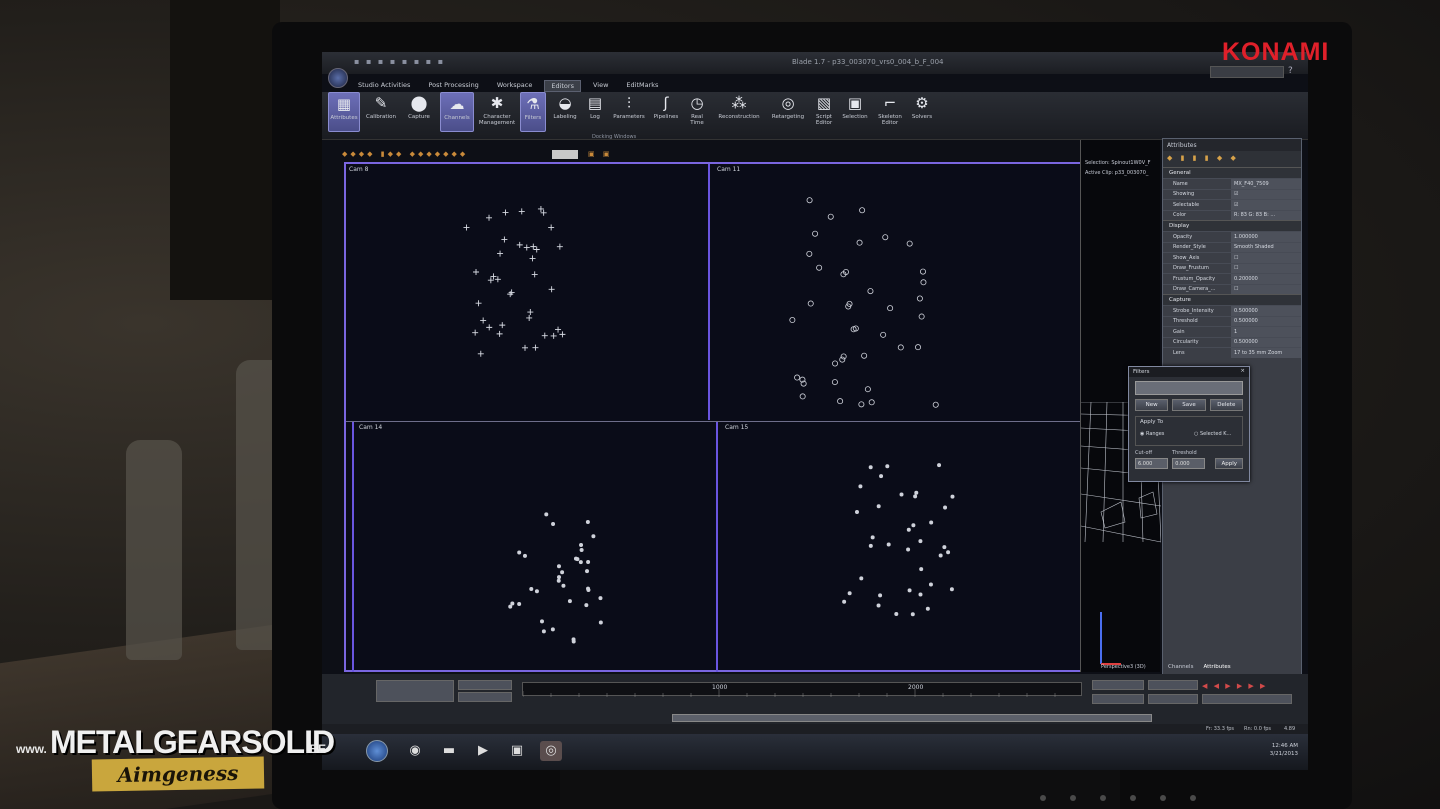 The image size is (1440, 809). I want to click on blade-icon: ◎, so click(551, 751).